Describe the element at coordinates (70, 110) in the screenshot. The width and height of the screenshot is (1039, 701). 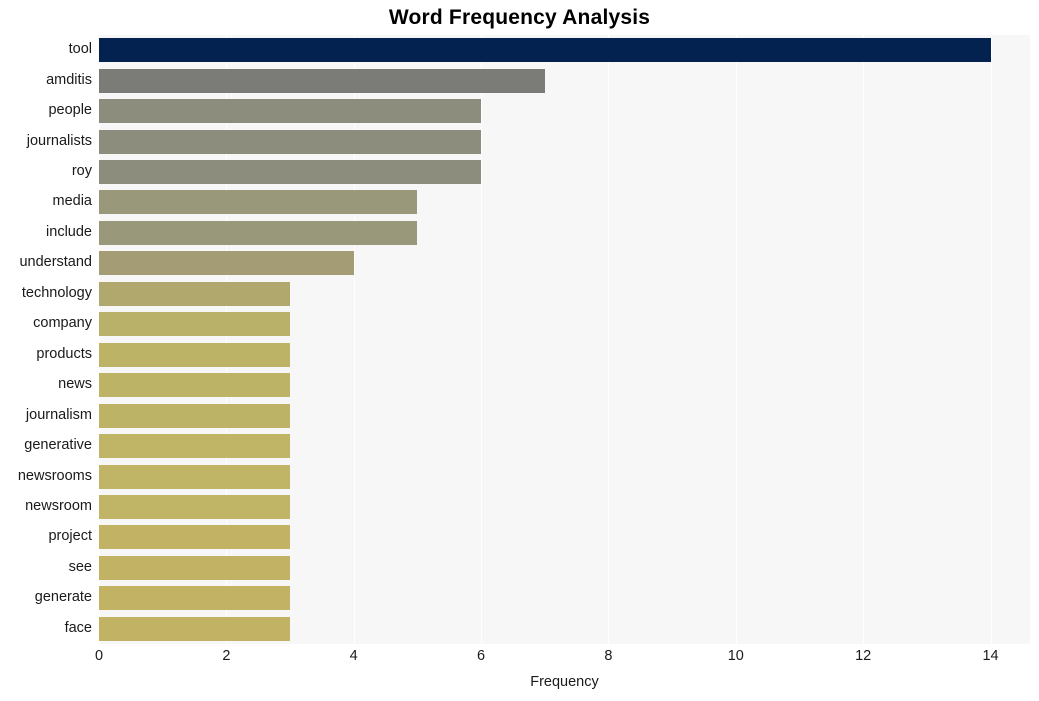
I see `y-tick-label: people` at that location.